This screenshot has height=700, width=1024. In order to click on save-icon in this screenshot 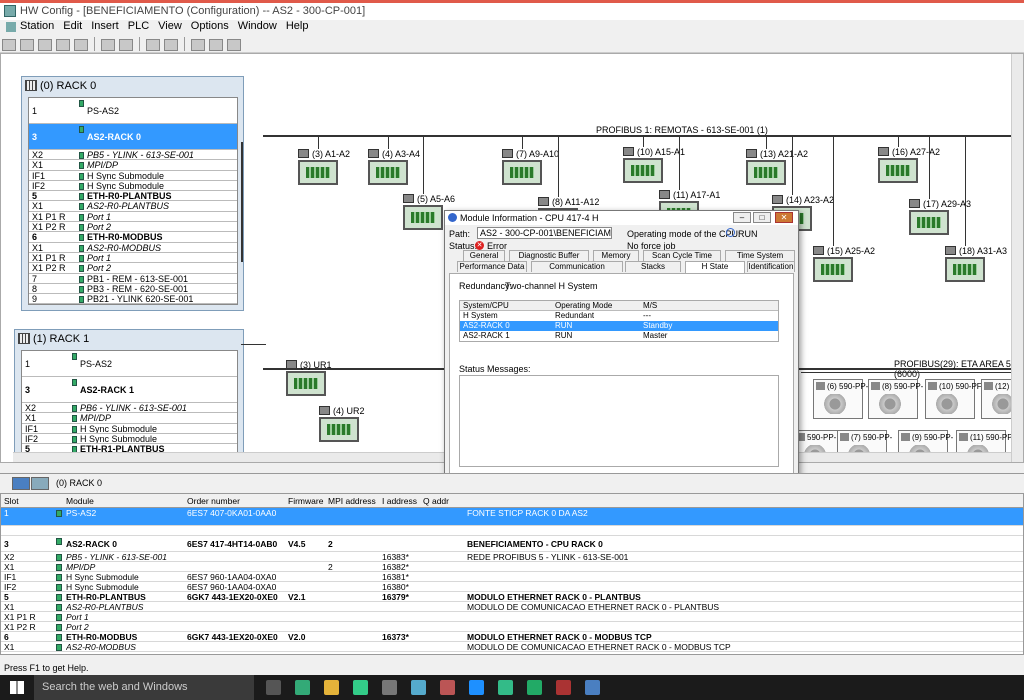, I will do `click(45, 45)`.